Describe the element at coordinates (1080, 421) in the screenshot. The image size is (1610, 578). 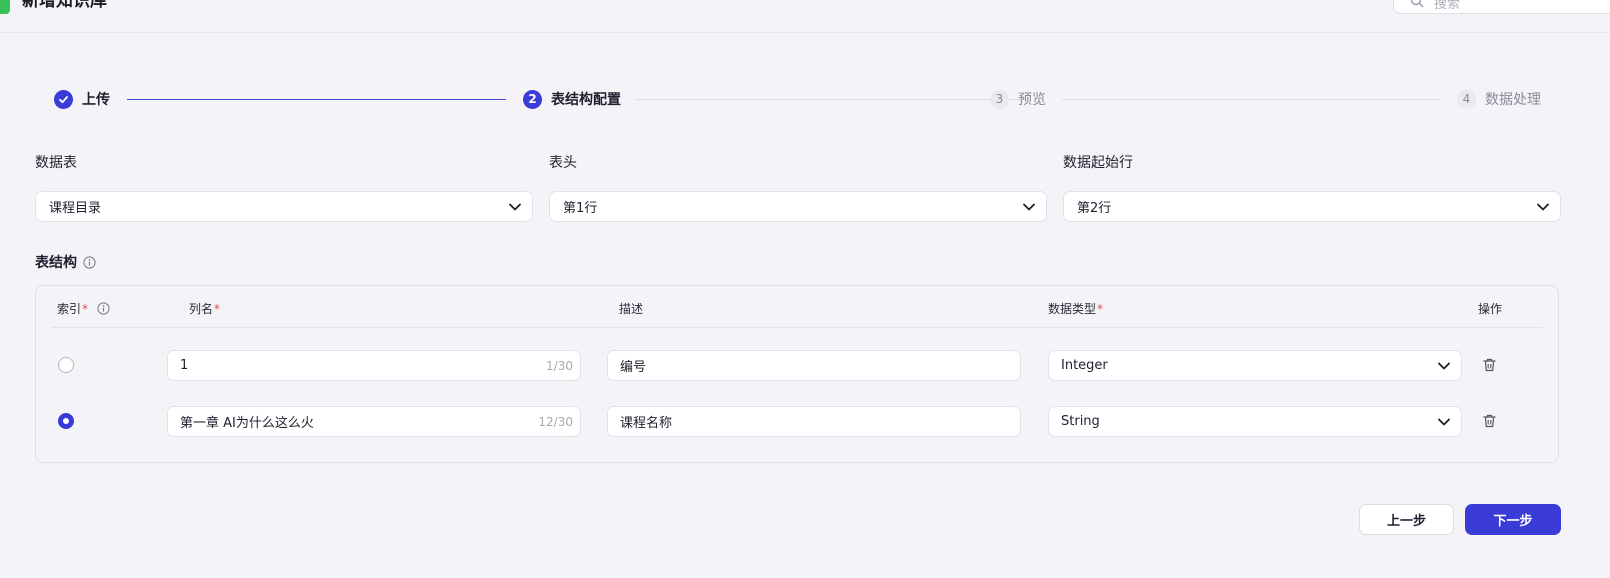
I see `data-type-value: String` at that location.